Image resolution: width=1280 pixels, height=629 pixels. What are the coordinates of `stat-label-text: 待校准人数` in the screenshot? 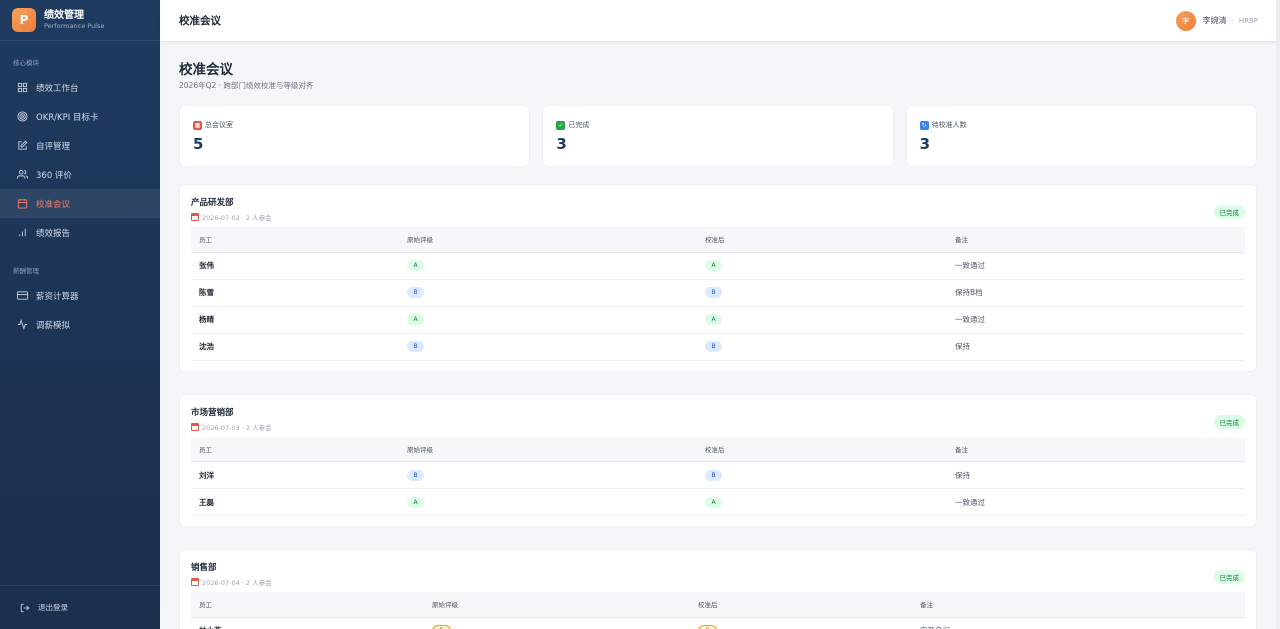 It's located at (949, 125).